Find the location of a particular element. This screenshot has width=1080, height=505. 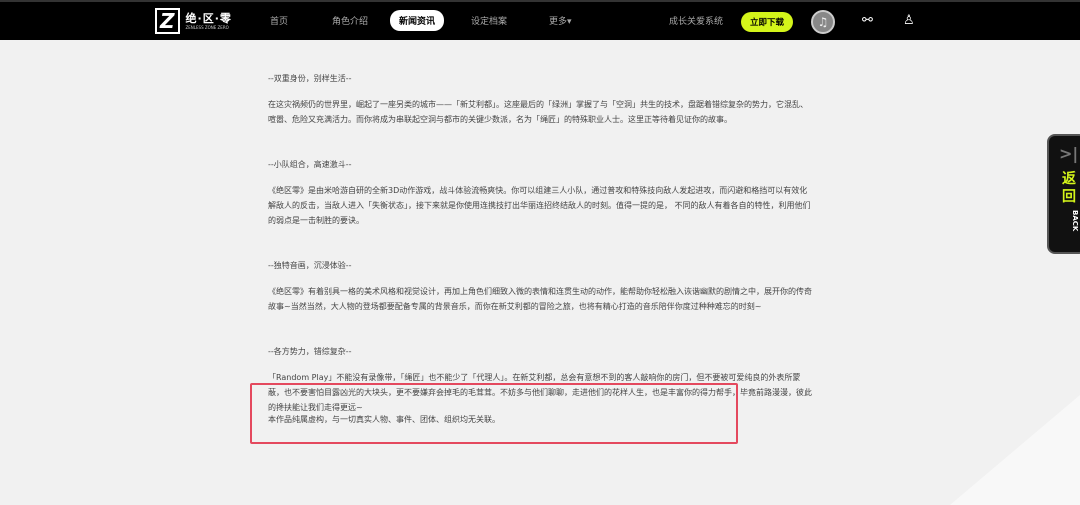

section-heading: --独特音画，沉浸体验-- is located at coordinates (310, 265).